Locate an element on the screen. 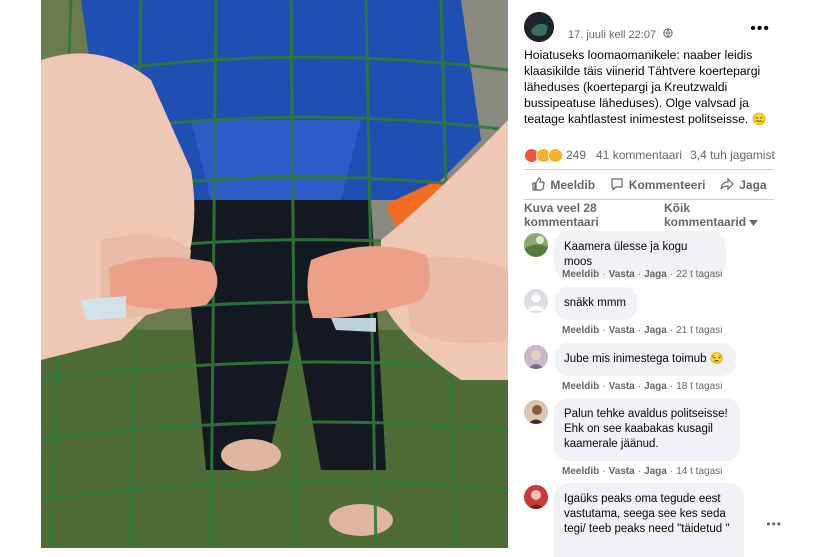 The width and height of the screenshot is (820, 557). comment-time: 14 t tagasi is located at coordinates (699, 471).